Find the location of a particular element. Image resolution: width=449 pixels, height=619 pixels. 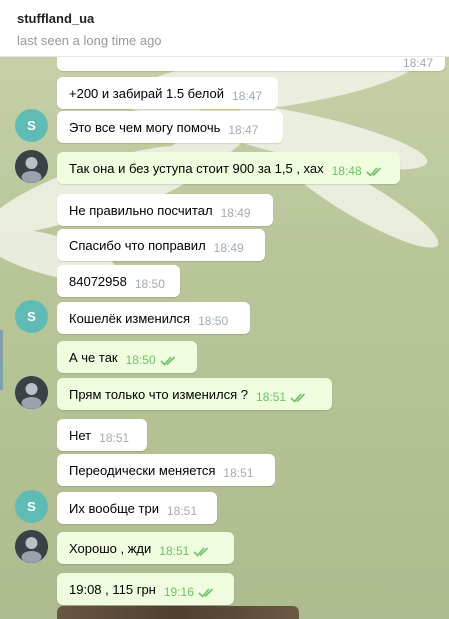

message-incoming: Кошелёк изменился 18:50 is located at coordinates (153, 318).